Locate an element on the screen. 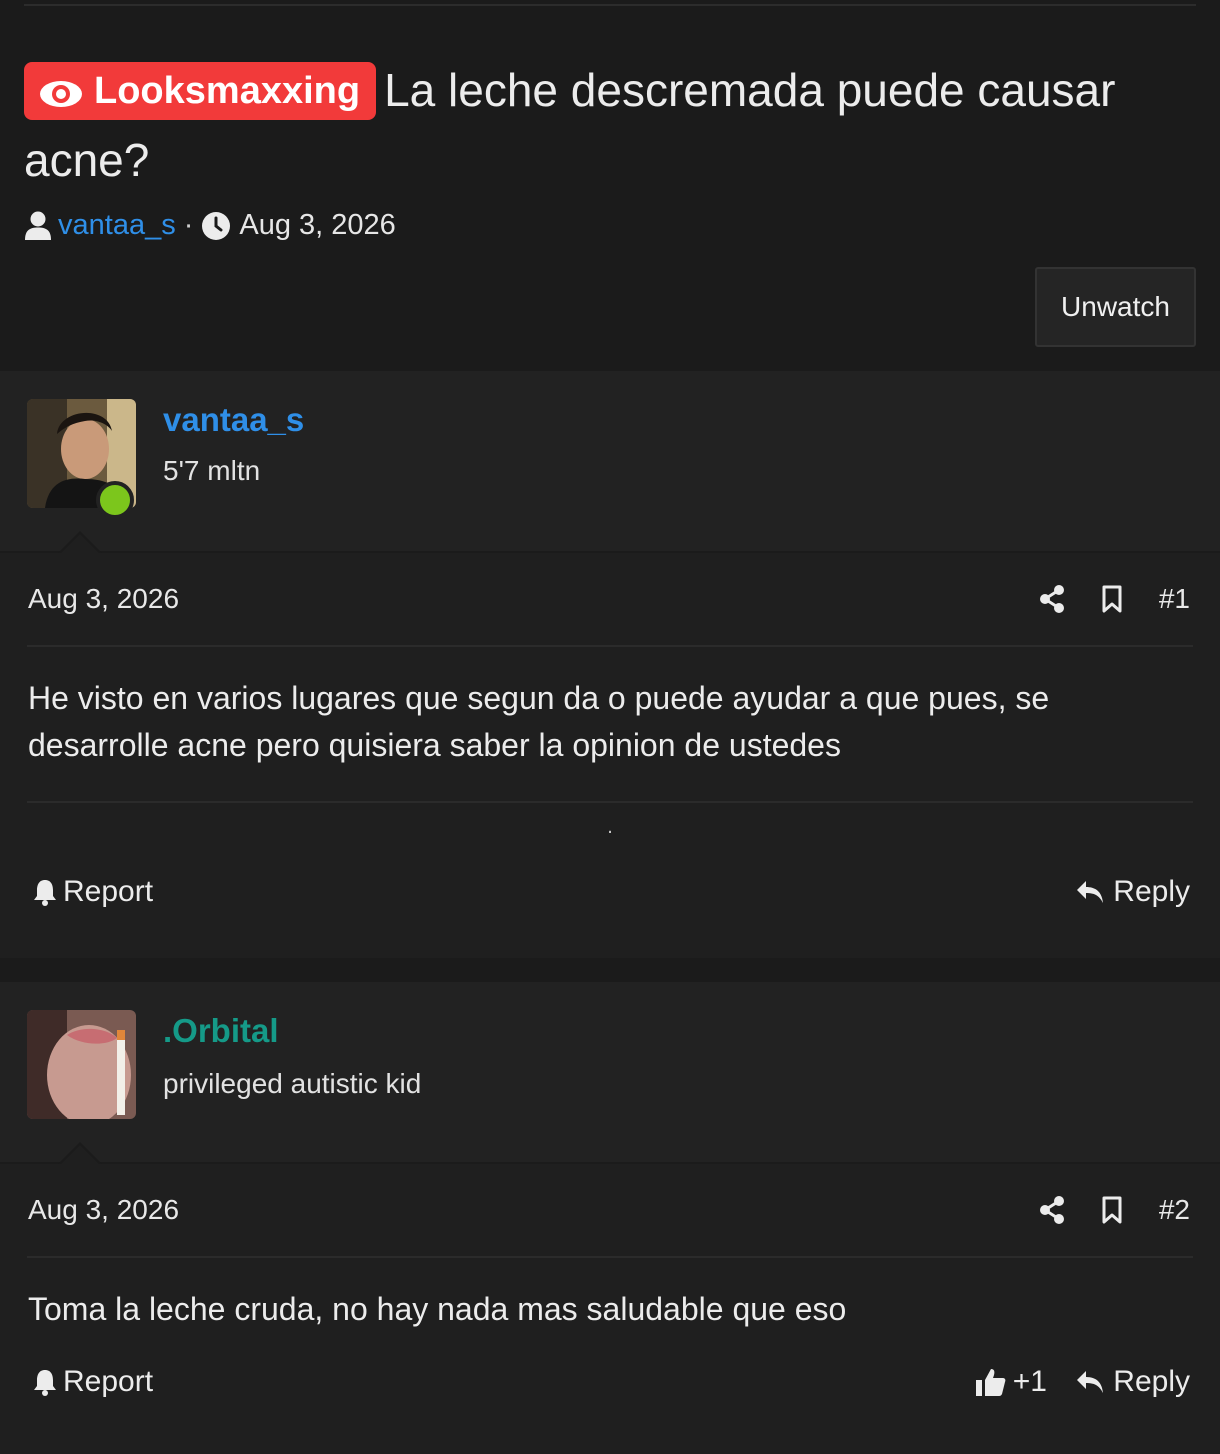  post-number: #1 is located at coordinates (1174, 599).